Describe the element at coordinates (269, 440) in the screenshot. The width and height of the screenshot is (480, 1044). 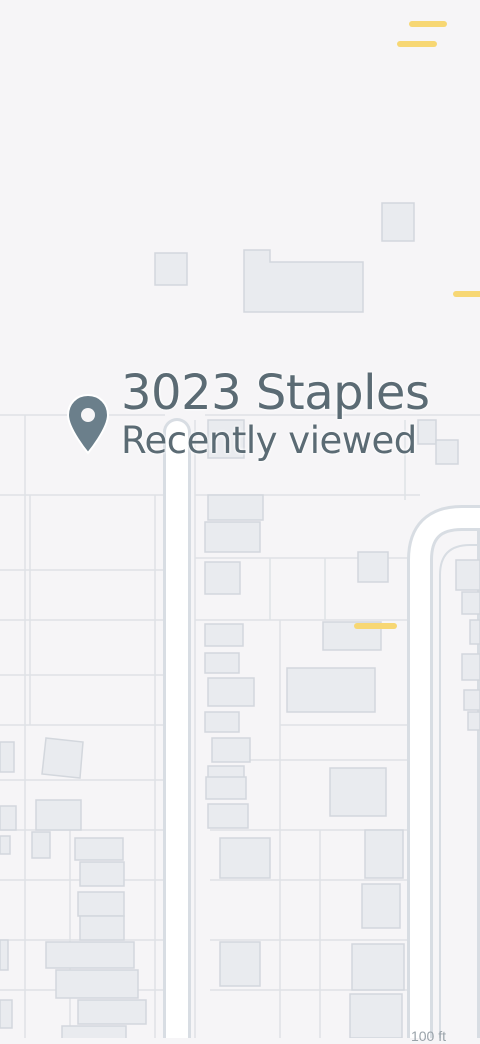
I see `place-status: Recently viewed` at that location.